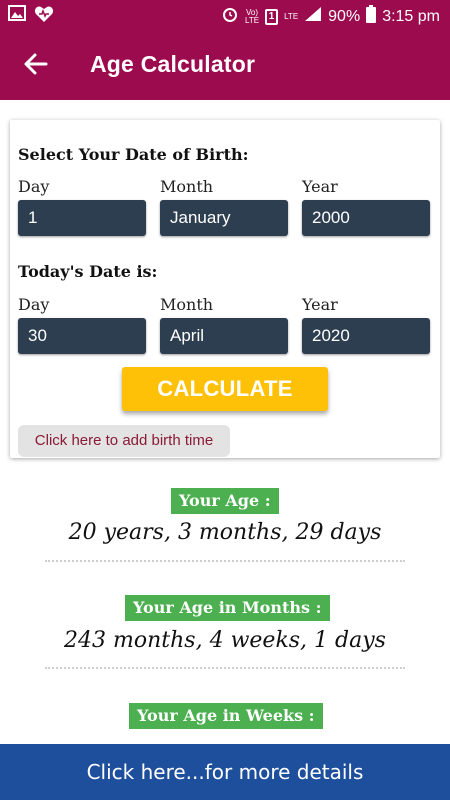 The height and width of the screenshot is (800, 450). What do you see at coordinates (88, 271) in the screenshot?
I see `today-date-heading: Today's Date is:` at bounding box center [88, 271].